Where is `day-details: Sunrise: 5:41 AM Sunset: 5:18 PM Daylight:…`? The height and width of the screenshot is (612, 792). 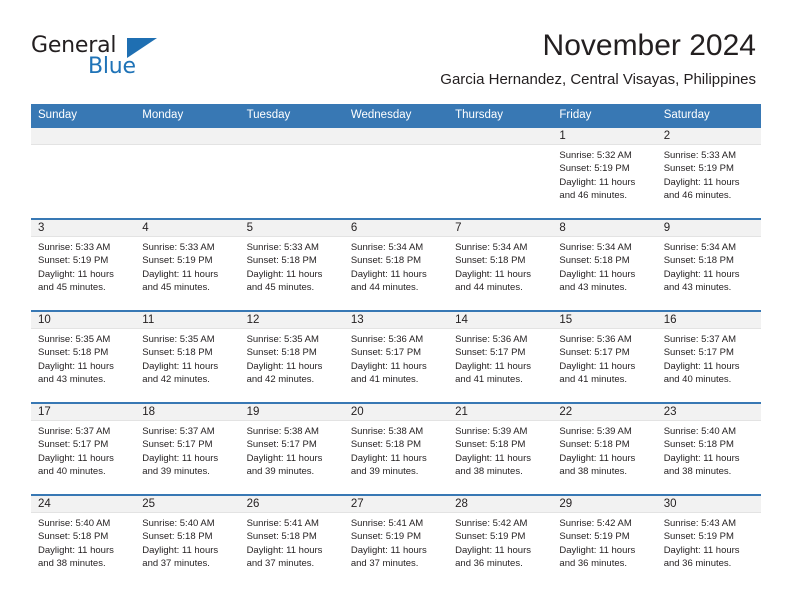
day-details: Sunrise: 5:41 AM Sunset: 5:18 PM Daylight:… is located at coordinates (292, 541).